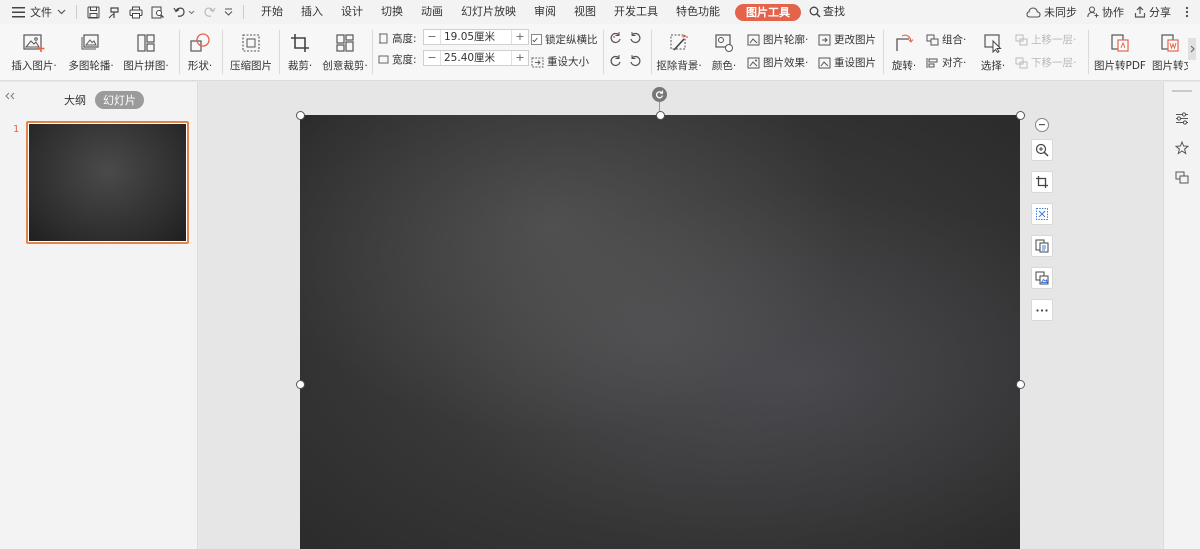  I want to click on file-menu-button: 文件, so click(39, 12).